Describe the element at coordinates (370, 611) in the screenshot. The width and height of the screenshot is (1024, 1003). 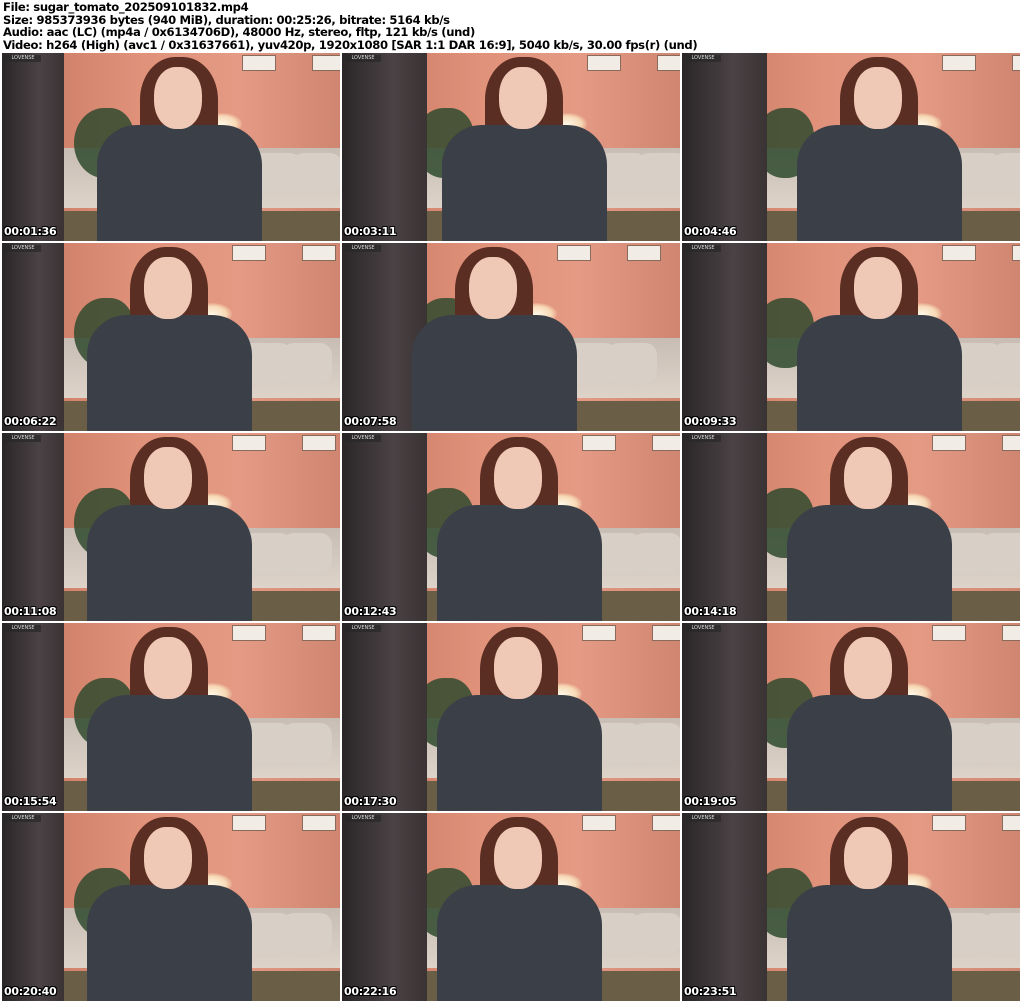
I see `timestamp: 00:12:43` at that location.